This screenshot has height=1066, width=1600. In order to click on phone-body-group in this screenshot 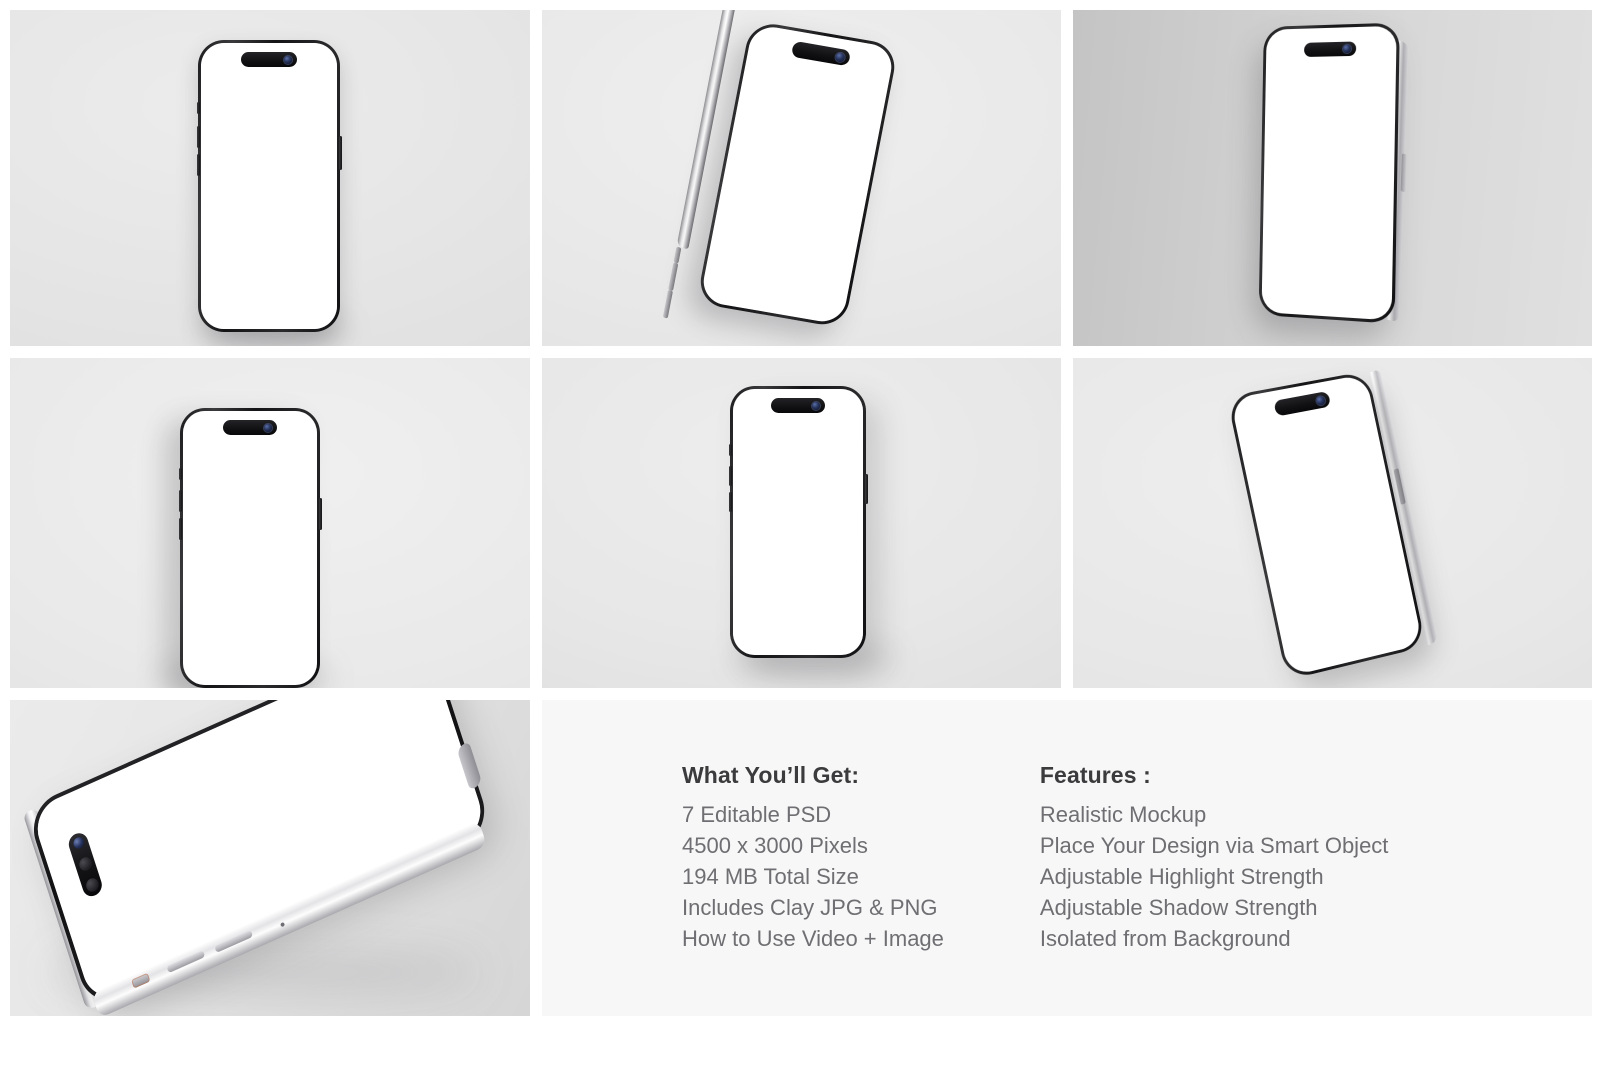, I will do `click(1332, 173)`.